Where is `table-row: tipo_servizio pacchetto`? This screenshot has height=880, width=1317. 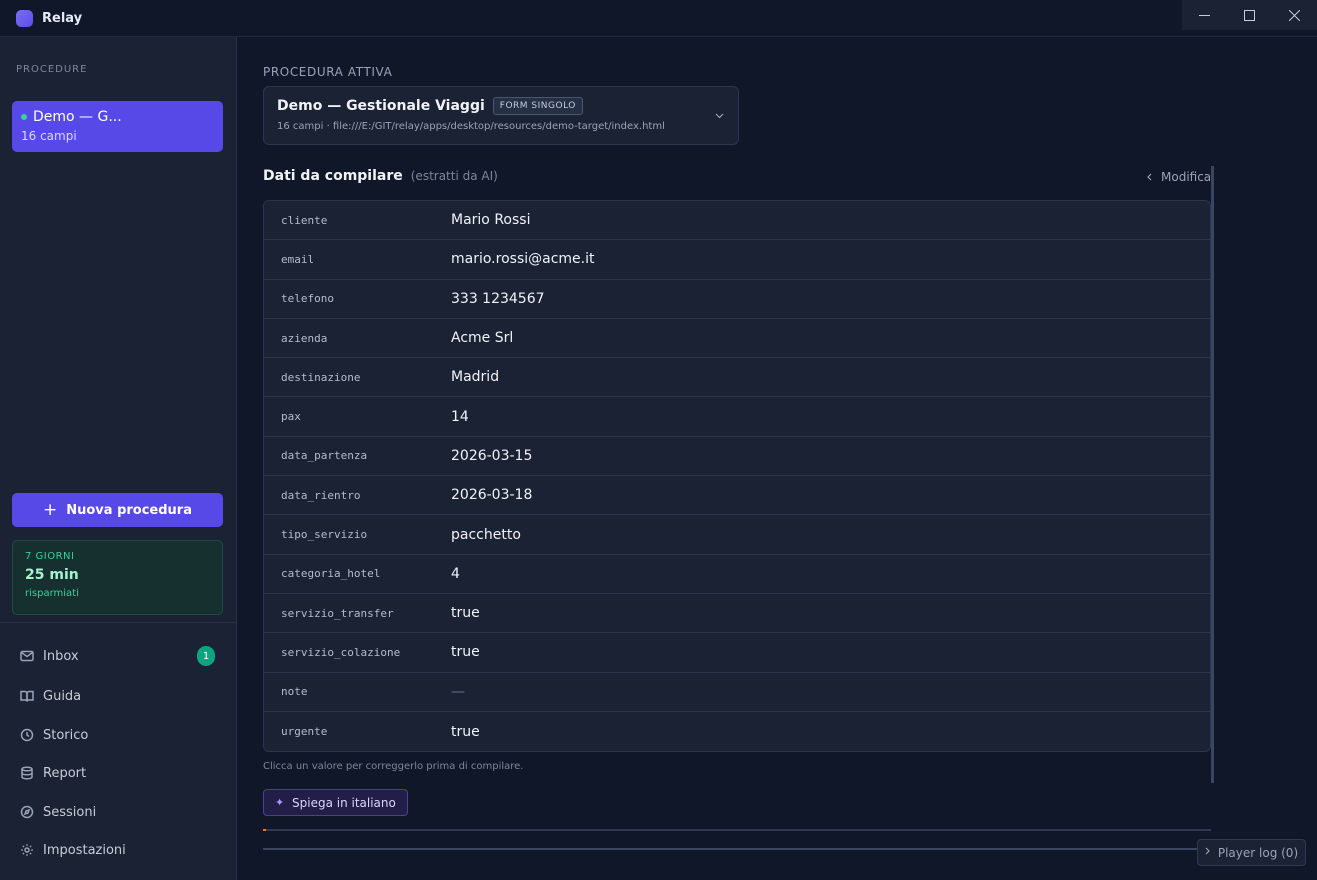
table-row: tipo_servizio pacchetto is located at coordinates (737, 535).